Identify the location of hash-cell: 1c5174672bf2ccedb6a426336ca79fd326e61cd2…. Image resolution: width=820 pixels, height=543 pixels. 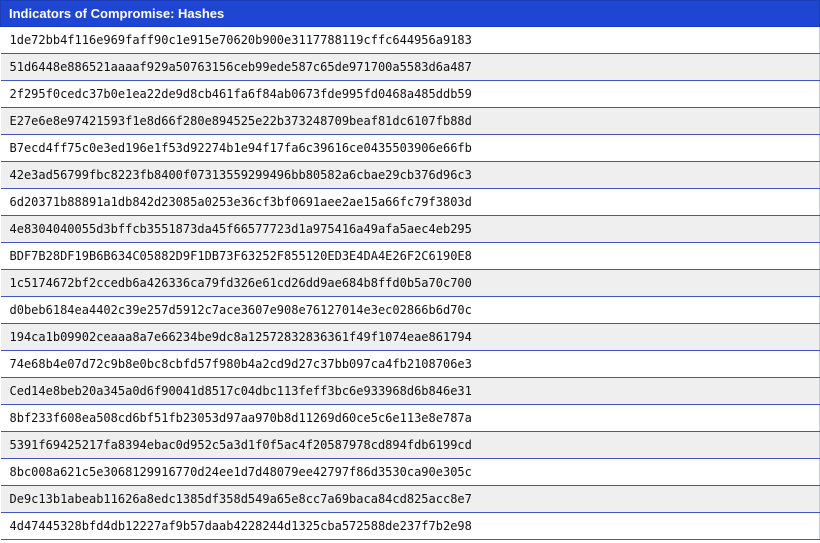
(410, 283).